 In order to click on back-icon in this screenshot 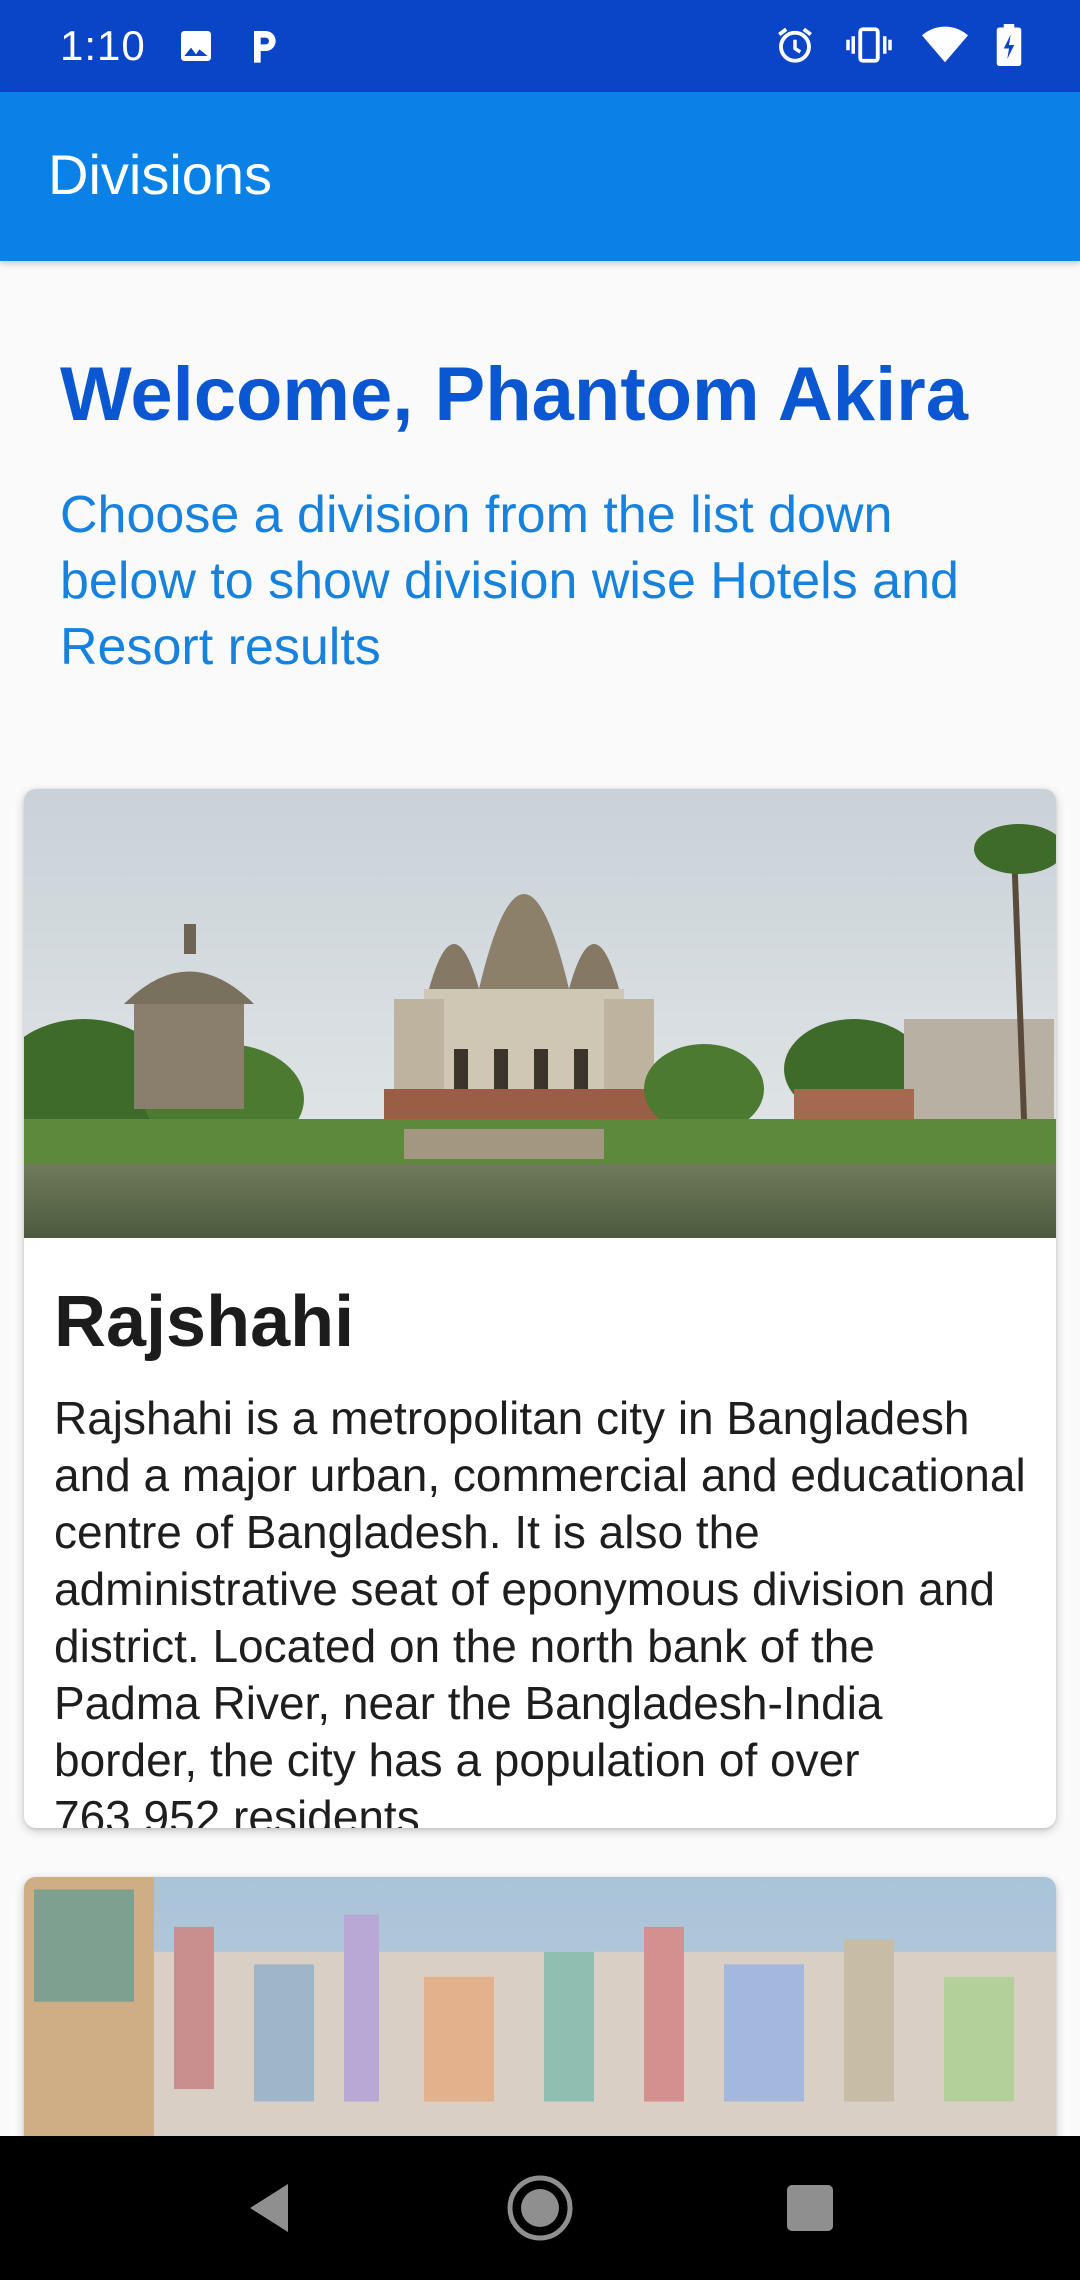, I will do `click(270, 2208)`.